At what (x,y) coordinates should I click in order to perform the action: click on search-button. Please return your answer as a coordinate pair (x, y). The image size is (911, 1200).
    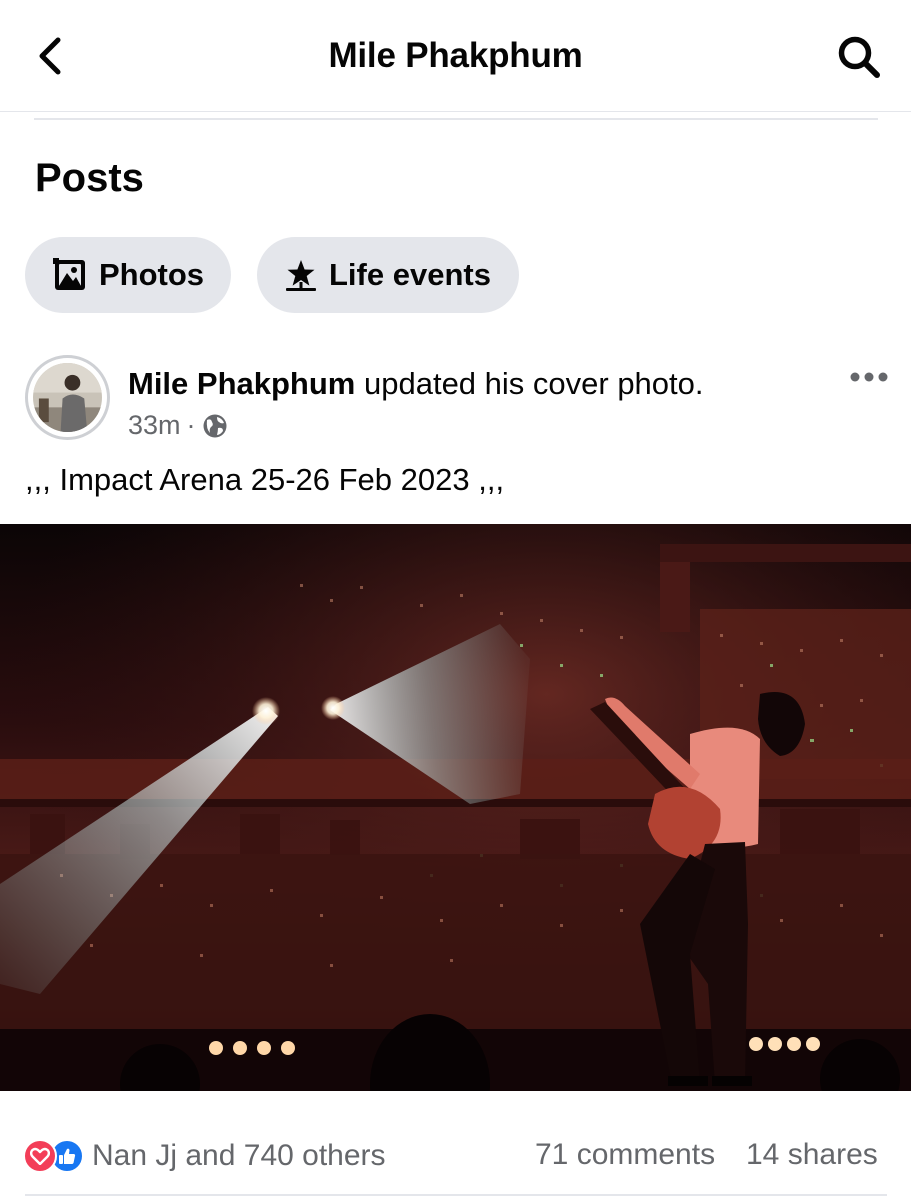
    Looking at the image, I should click on (859, 57).